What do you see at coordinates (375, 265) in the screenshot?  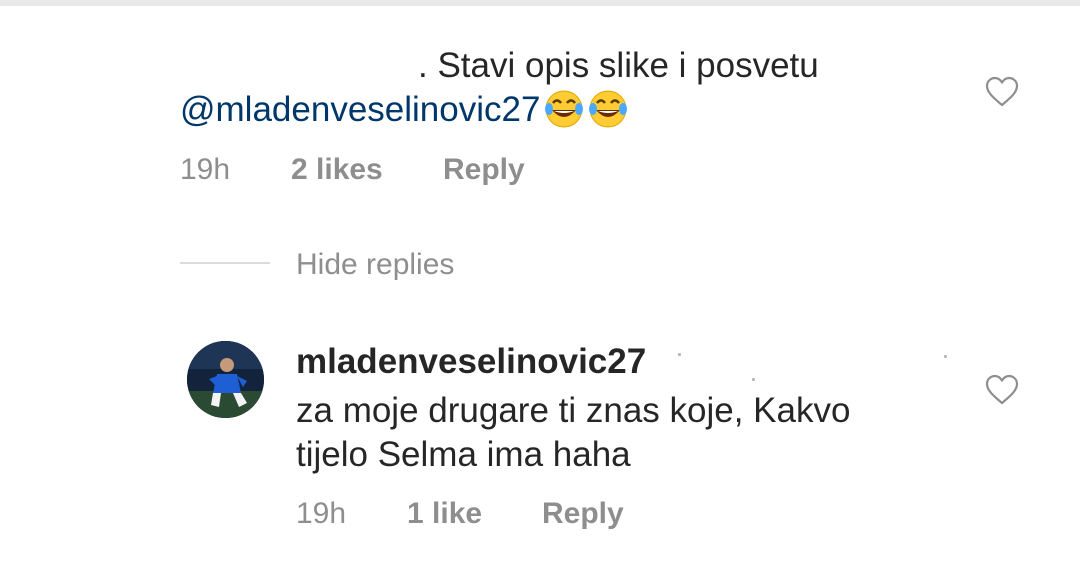 I see `hide-replies-button: Hide replies` at bounding box center [375, 265].